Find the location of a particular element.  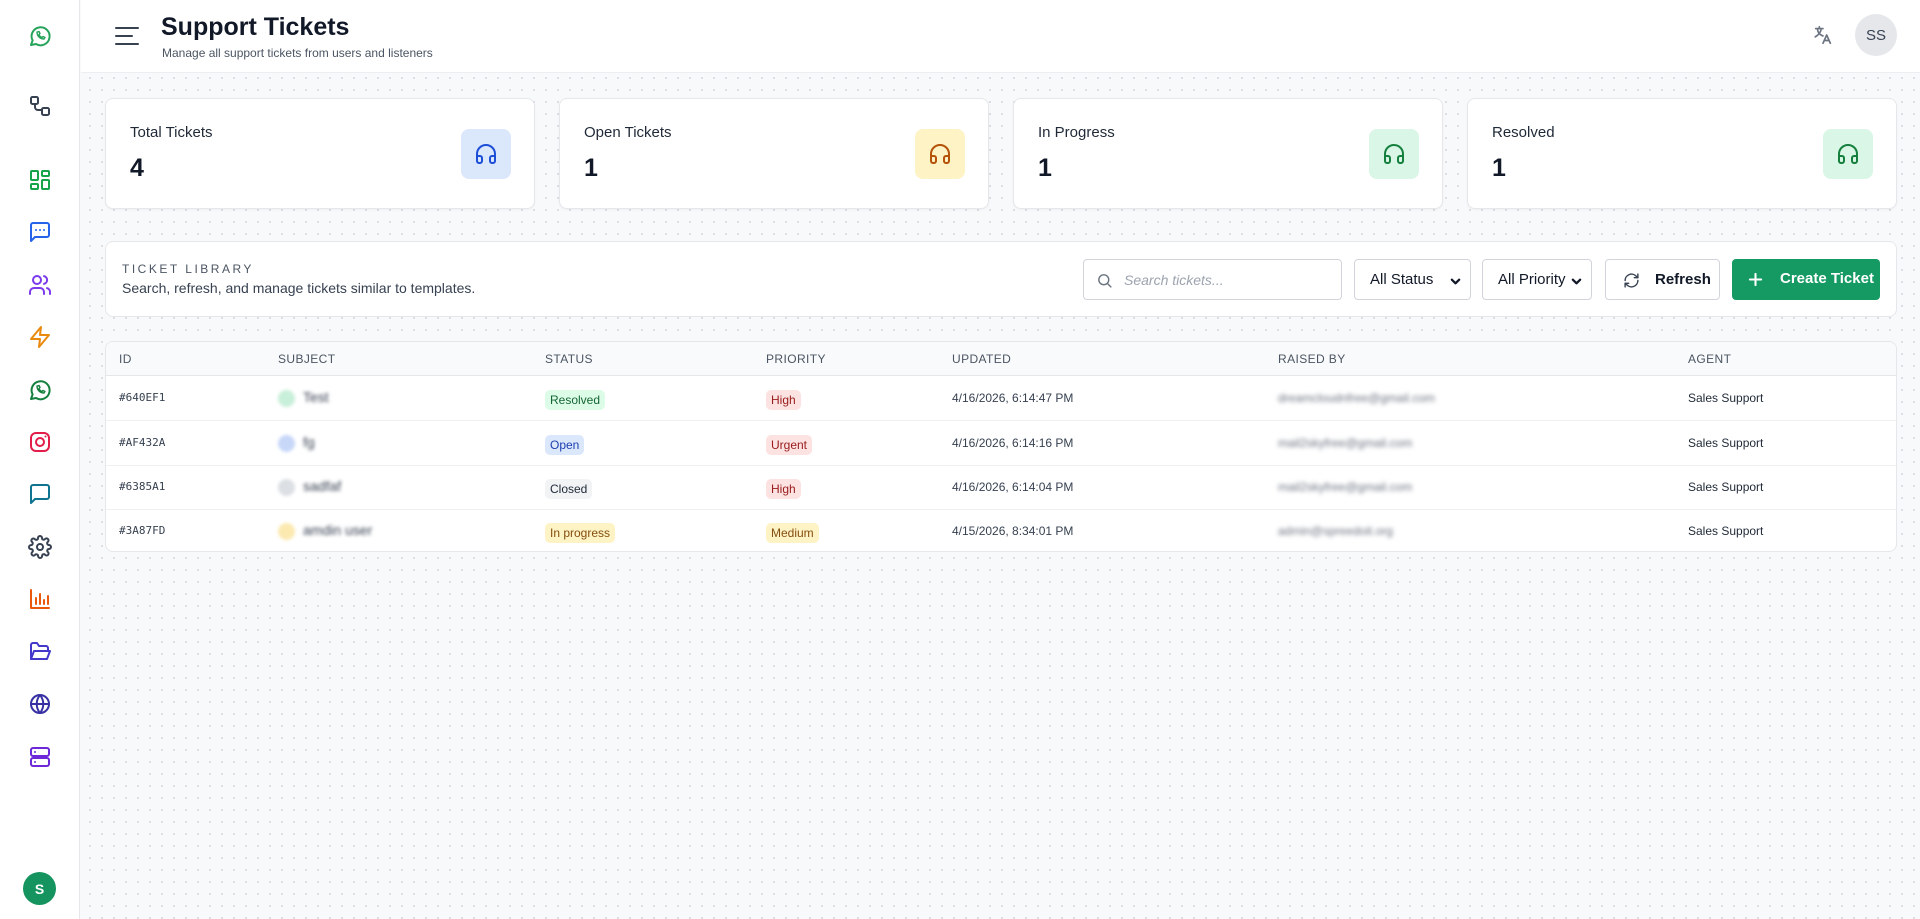

ticket-subject: fg is located at coordinates (309, 442).